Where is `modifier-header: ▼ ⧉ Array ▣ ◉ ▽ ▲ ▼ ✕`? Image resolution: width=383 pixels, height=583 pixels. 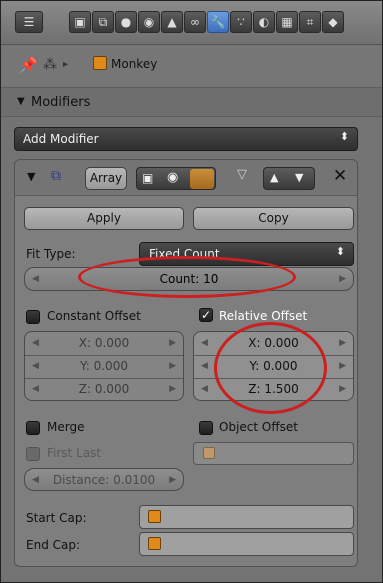 modifier-header: ▼ ⧉ Array ▣ ◉ ▽ ▲ ▼ ✕ is located at coordinates (186, 178).